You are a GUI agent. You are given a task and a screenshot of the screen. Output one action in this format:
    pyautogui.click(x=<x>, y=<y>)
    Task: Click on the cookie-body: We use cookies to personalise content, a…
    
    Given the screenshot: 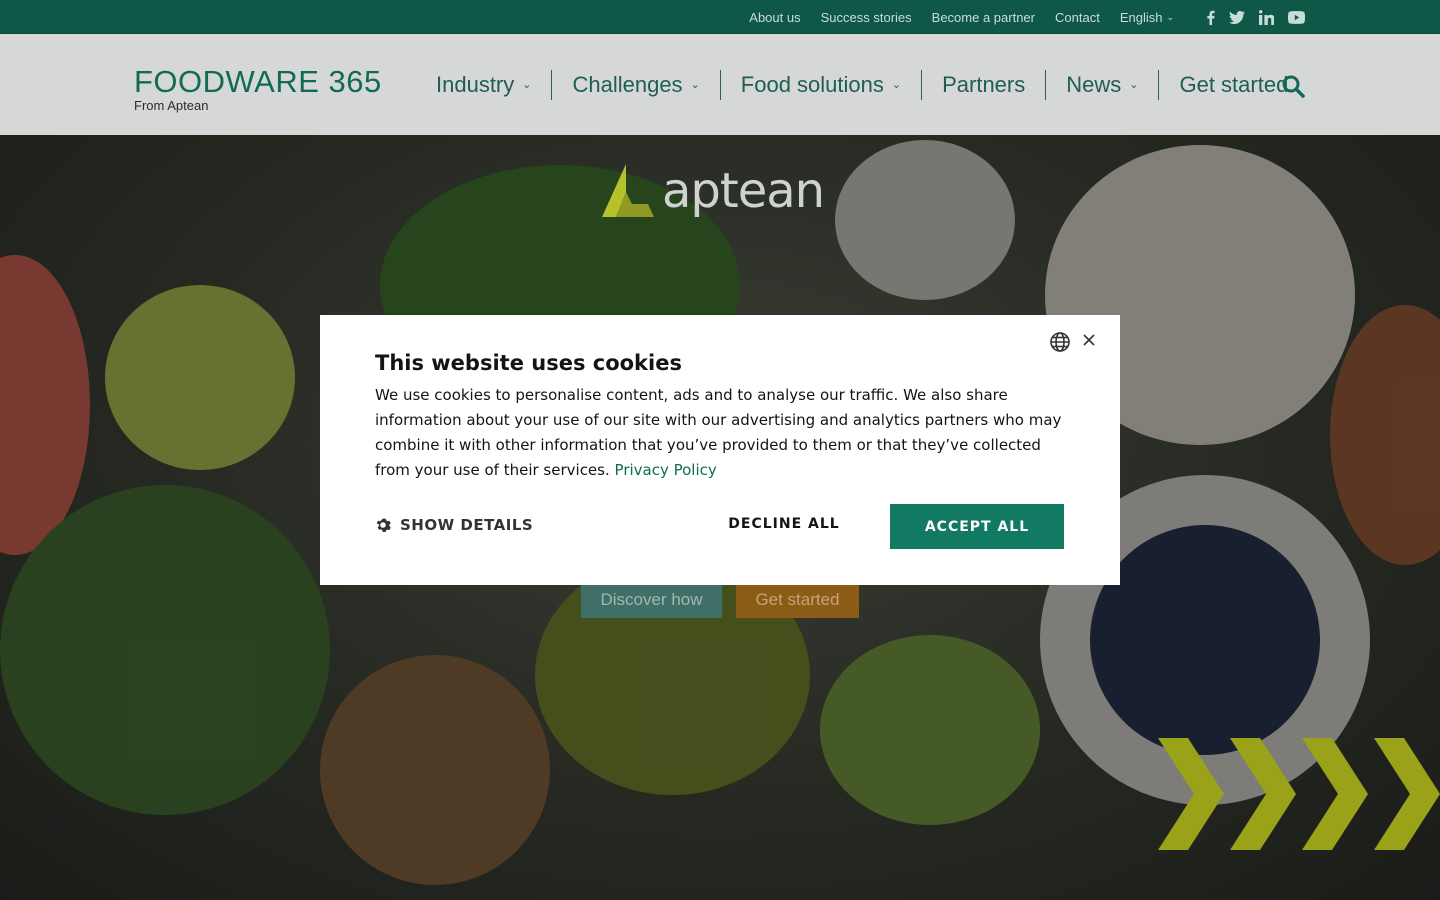 What is the action you would take?
    pyautogui.click(x=725, y=433)
    